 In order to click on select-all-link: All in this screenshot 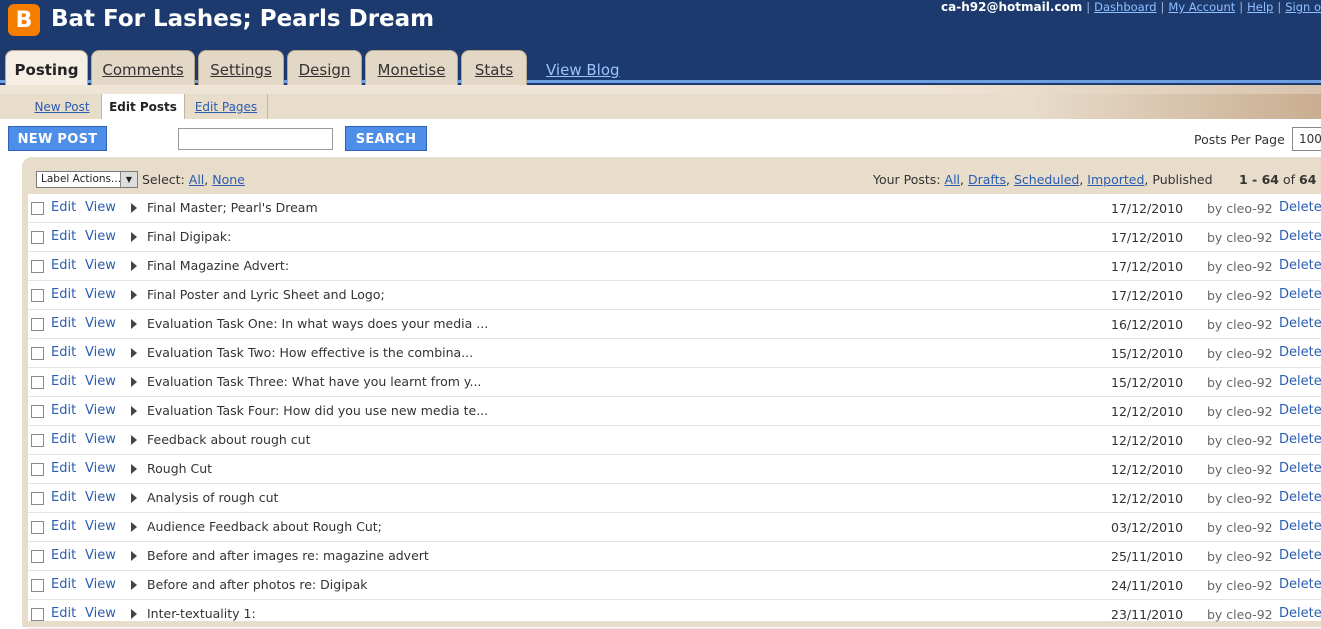, I will do `click(197, 179)`.